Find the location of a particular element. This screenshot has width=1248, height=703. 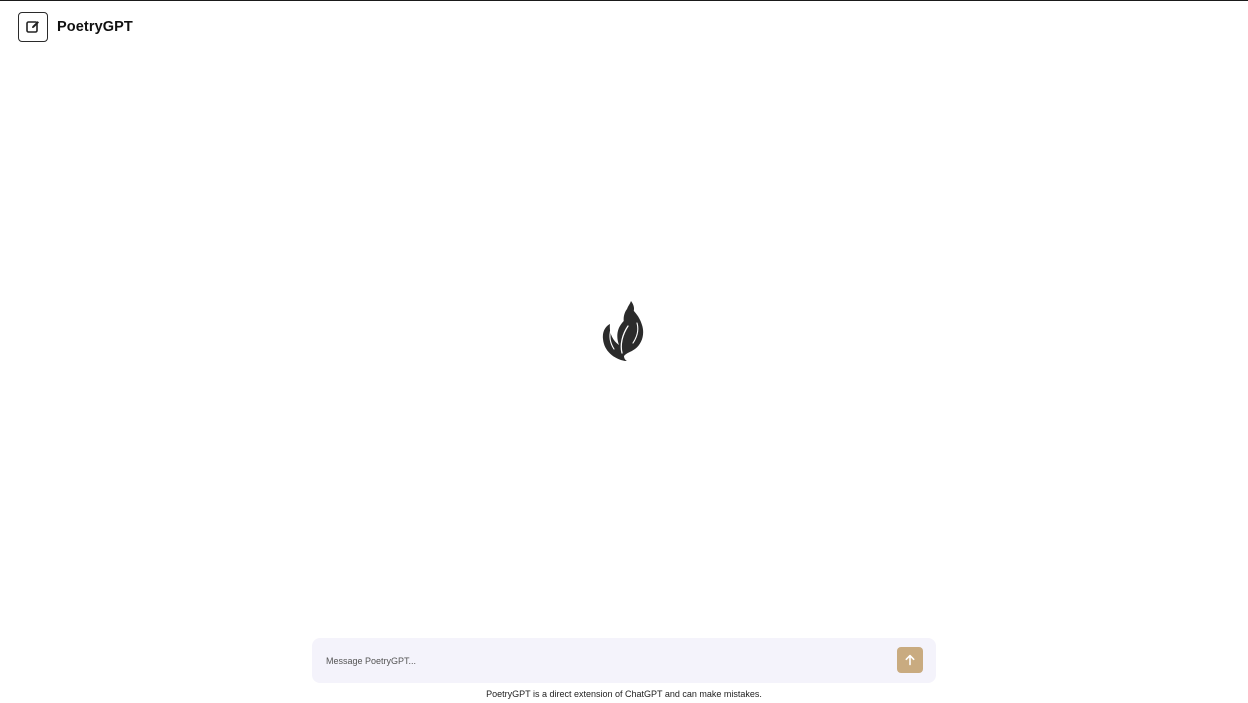

arrow-up-icon is located at coordinates (910, 660).